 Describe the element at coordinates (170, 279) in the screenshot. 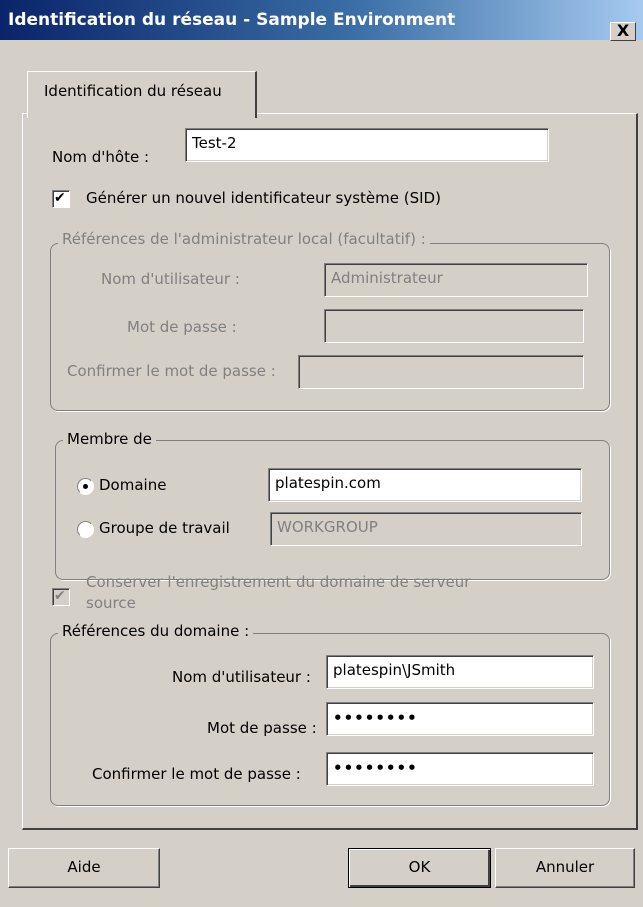

I see `local-username-label: Nom d'utilisateur :` at that location.